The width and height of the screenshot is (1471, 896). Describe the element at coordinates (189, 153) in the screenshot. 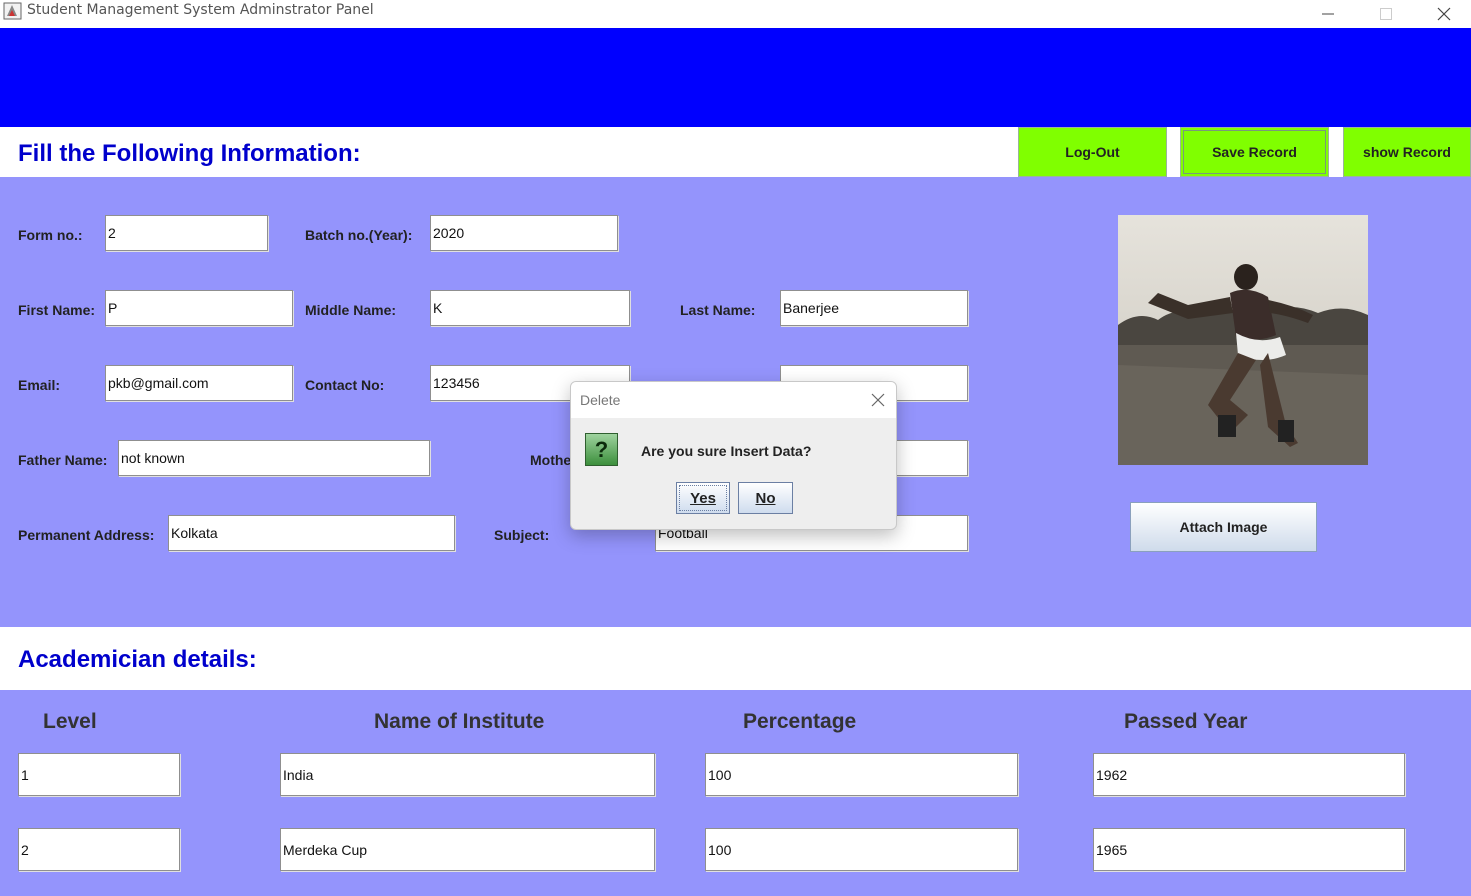

I see `form-section-title: Fill the Following Information:` at that location.